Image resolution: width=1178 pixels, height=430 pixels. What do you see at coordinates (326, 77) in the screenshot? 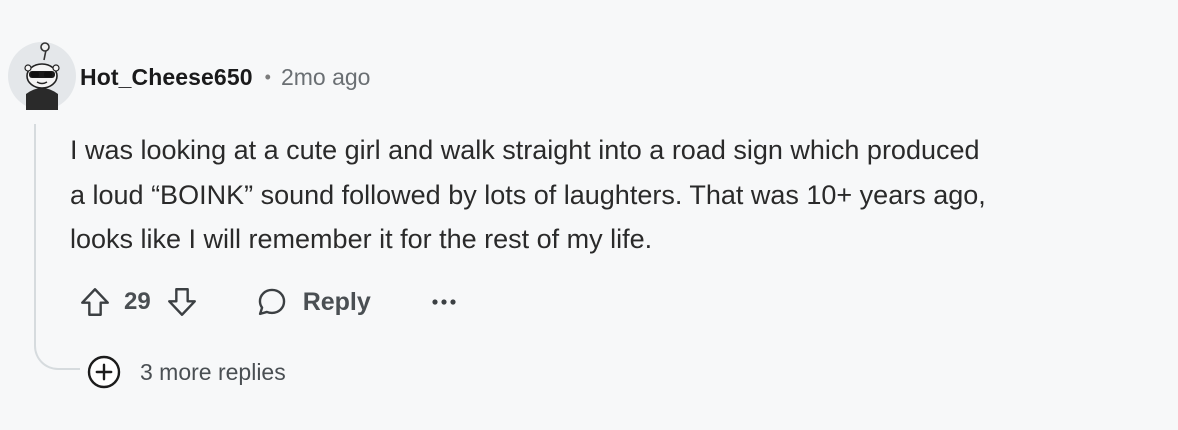
I see `timestamp: 2mo ago` at bounding box center [326, 77].